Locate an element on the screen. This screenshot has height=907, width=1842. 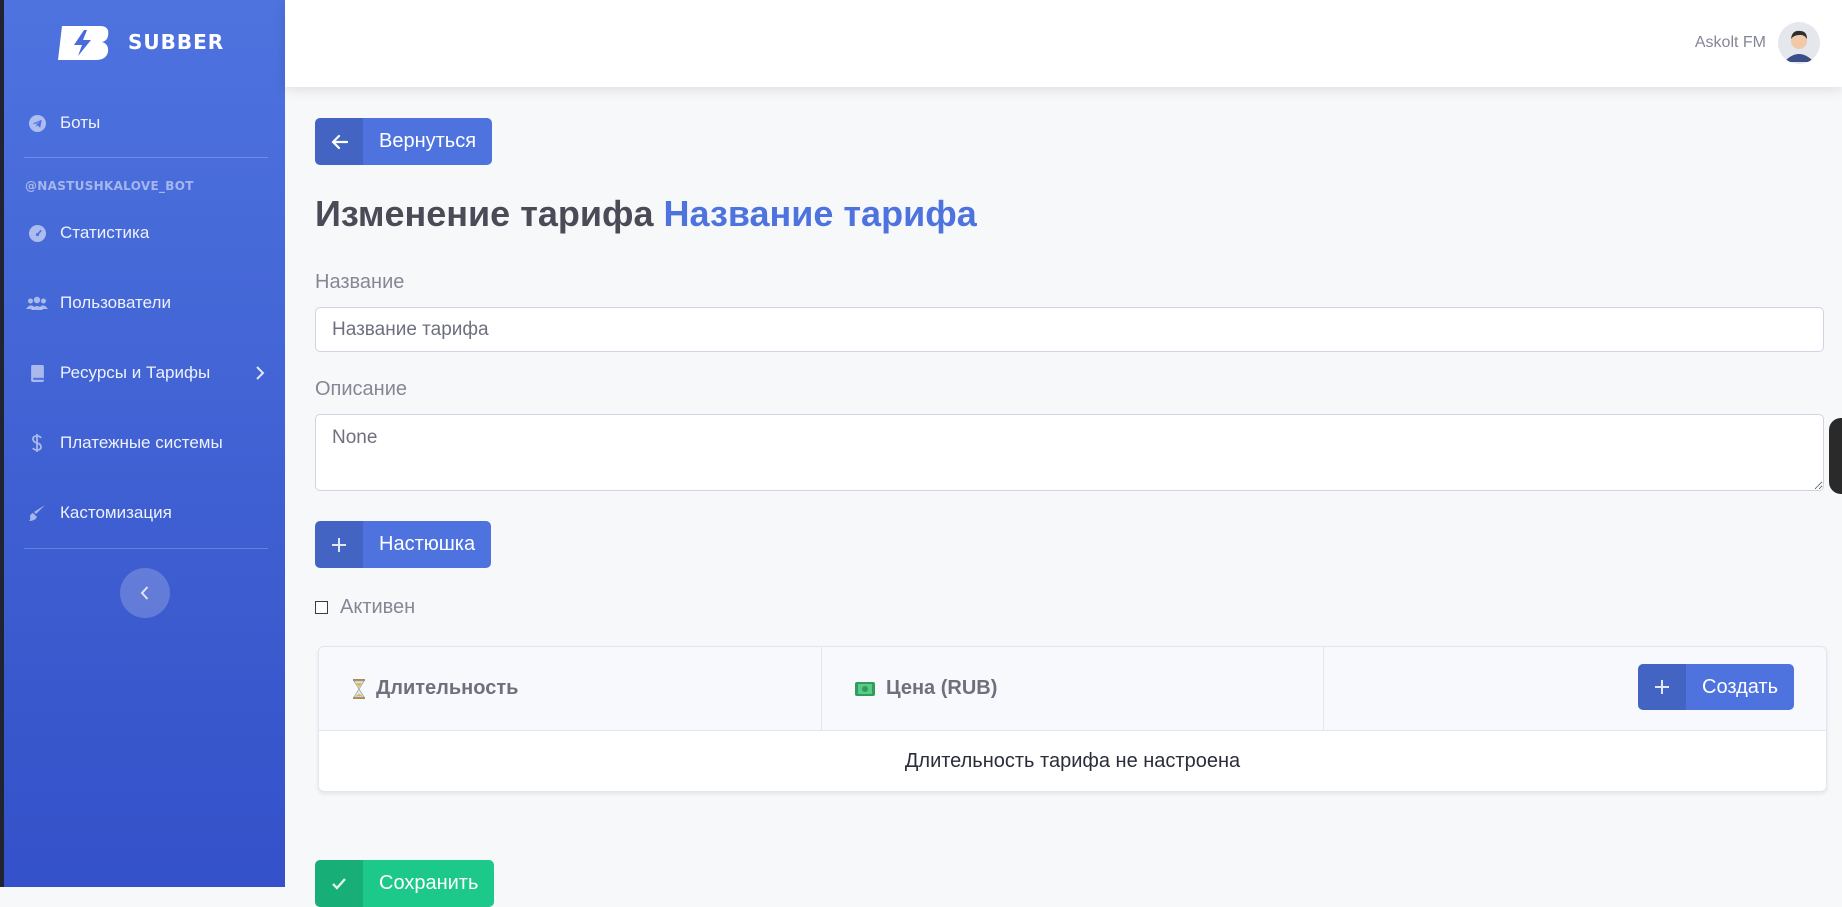
save-button-label: Сохранить is located at coordinates (429, 883).